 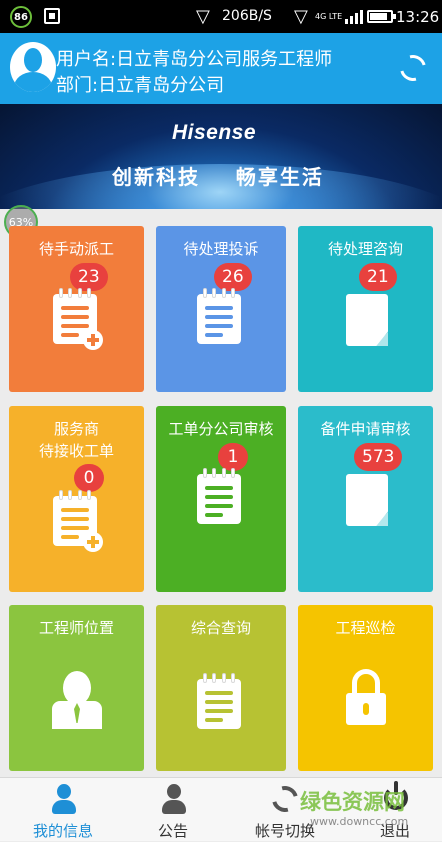 What do you see at coordinates (64, 800) in the screenshot?
I see `user-icon` at bounding box center [64, 800].